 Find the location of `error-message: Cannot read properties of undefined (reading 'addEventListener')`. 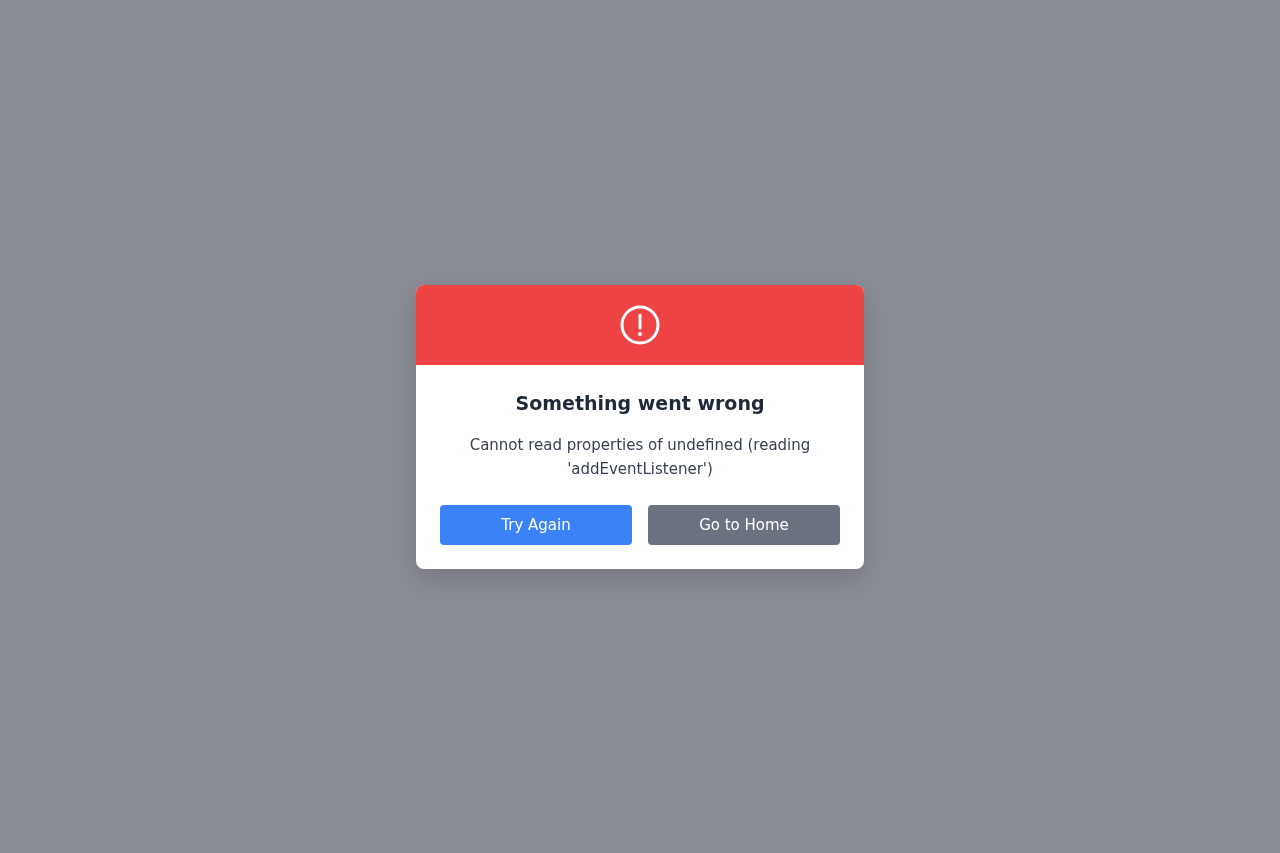

error-message: Cannot read properties of undefined (reading 'addEventListener') is located at coordinates (640, 457).